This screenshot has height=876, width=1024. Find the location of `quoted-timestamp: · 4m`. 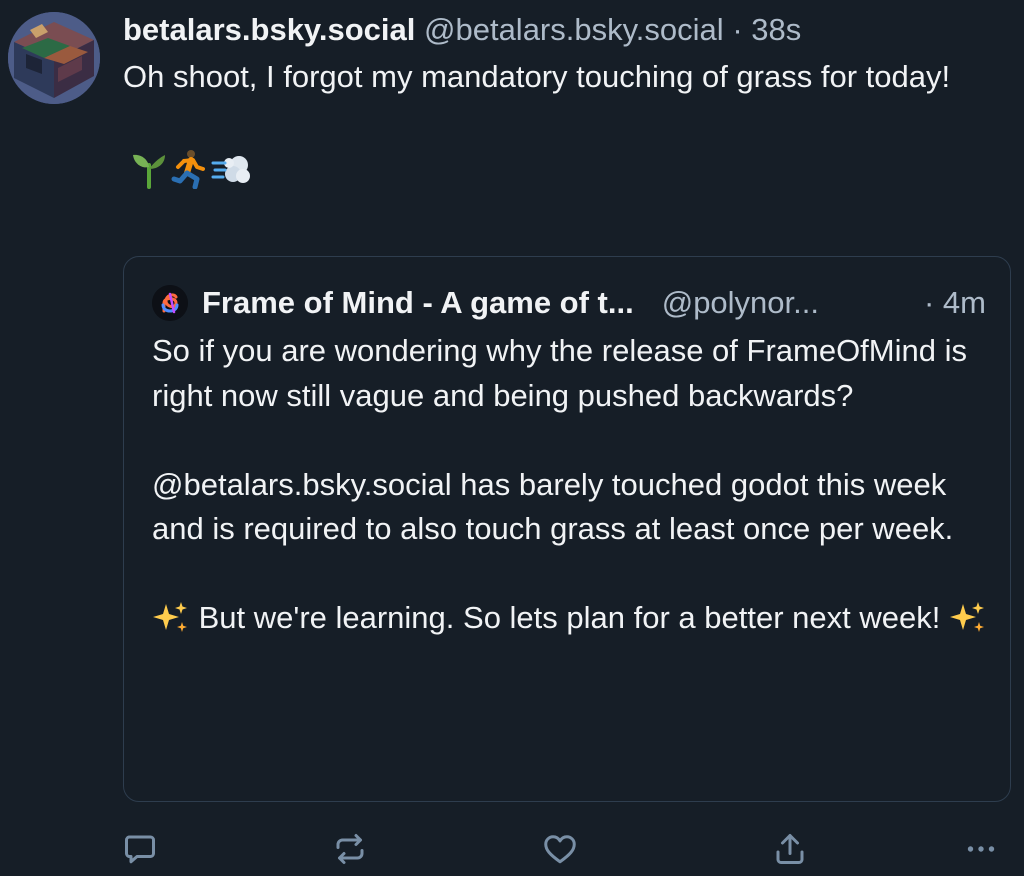

quoted-timestamp: · 4m is located at coordinates (955, 303).